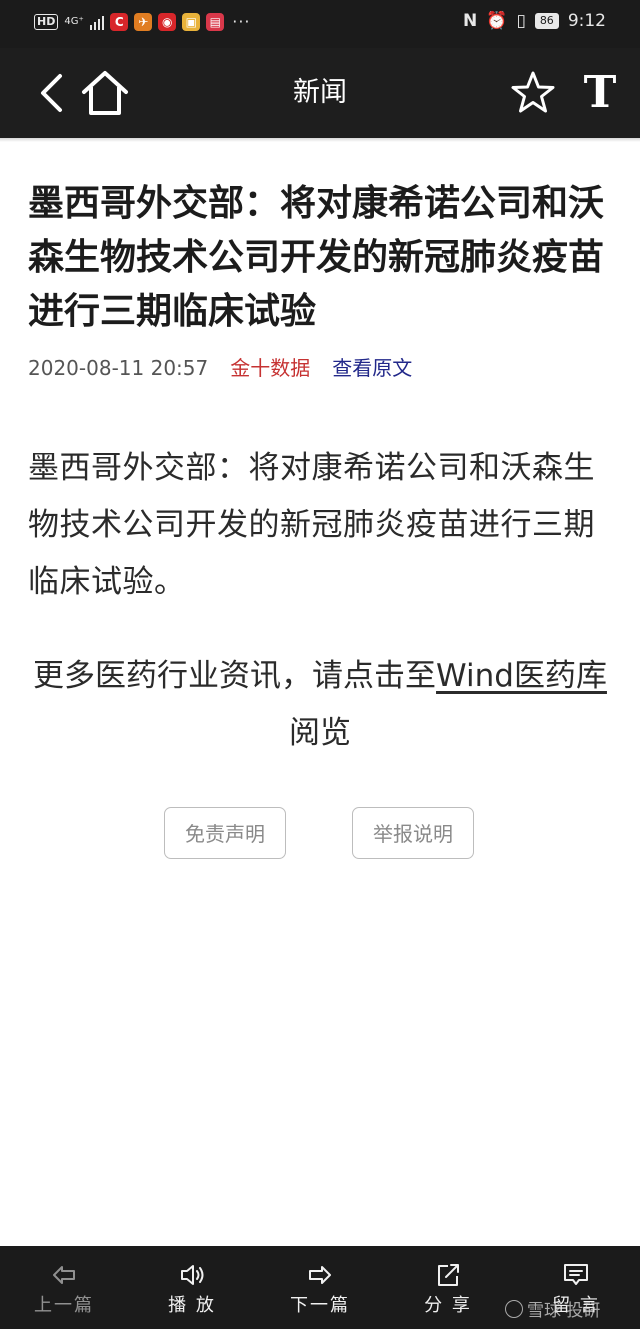 The width and height of the screenshot is (640, 1329). I want to click on more-info-suffix: 阅览, so click(320, 733).